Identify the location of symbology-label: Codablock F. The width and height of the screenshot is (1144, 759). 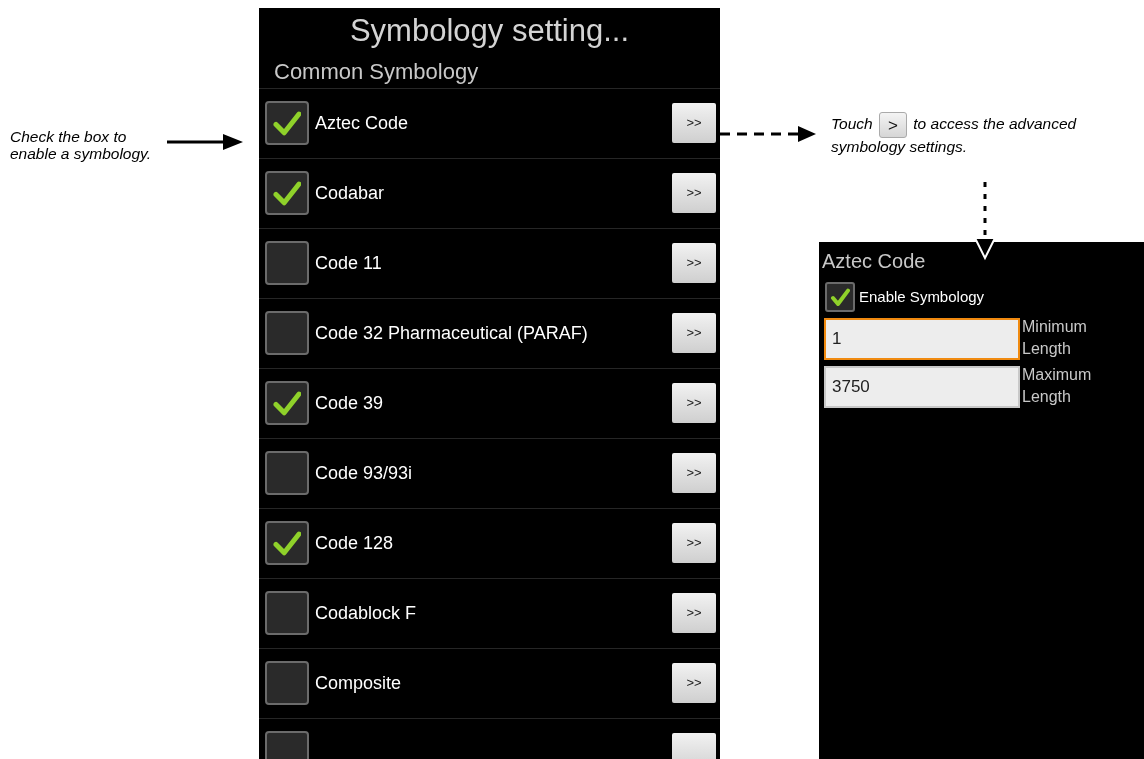
(366, 612).